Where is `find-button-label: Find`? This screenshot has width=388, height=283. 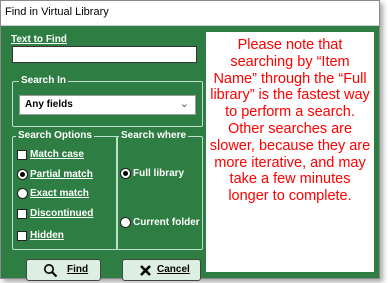 find-button-label: Find is located at coordinates (78, 269).